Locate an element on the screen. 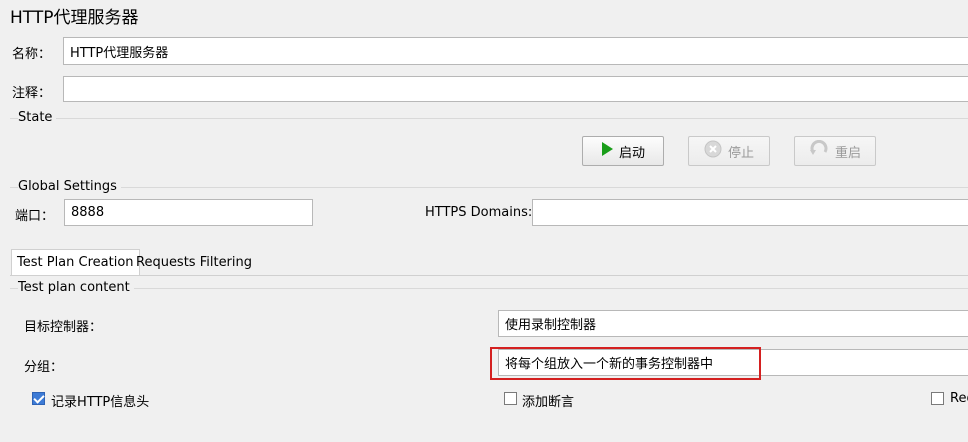  comment-field is located at coordinates (515, 89).